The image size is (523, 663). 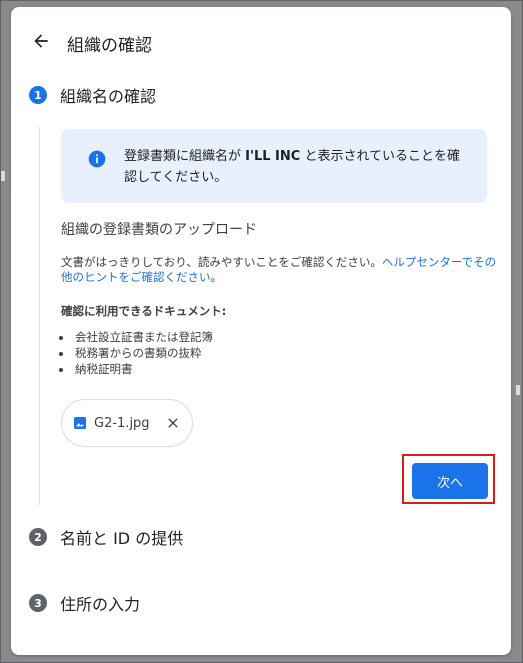 I want to click on back-button, so click(x=41, y=41).